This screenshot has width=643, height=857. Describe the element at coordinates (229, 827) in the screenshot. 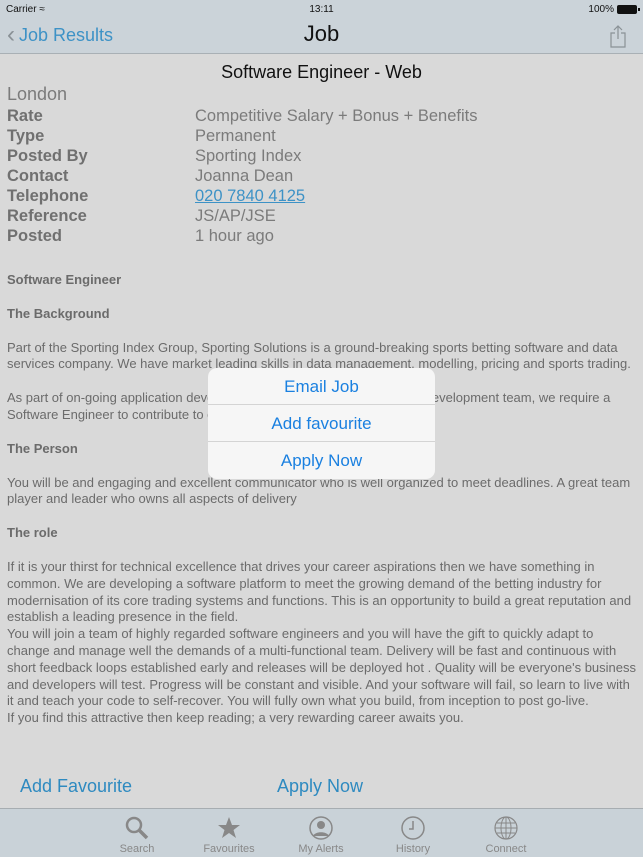

I see `star-icon` at that location.